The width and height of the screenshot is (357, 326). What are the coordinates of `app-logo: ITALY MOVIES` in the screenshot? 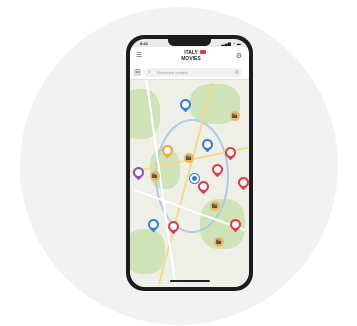 It's located at (191, 57).